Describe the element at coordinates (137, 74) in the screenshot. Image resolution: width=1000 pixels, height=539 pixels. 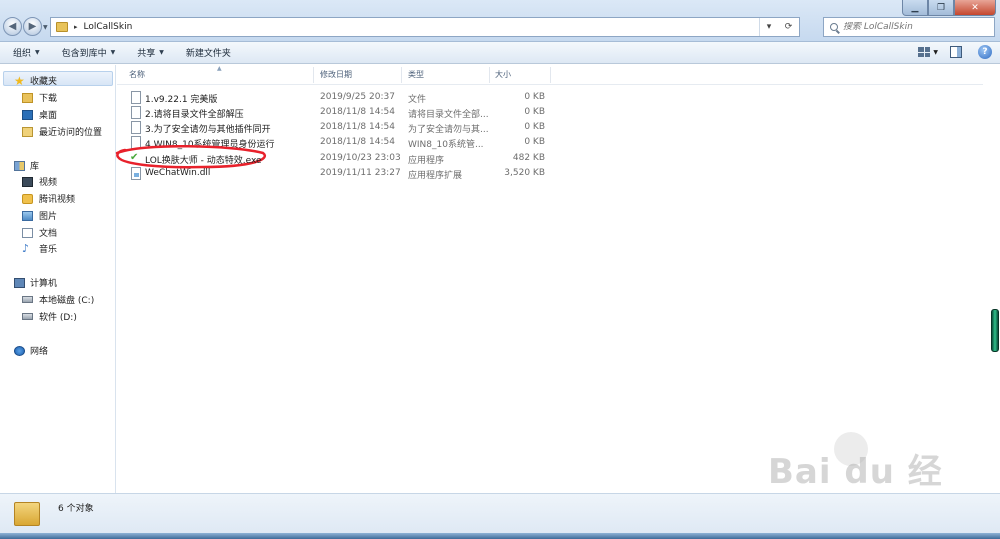
I see `column-header-name: 名称` at that location.